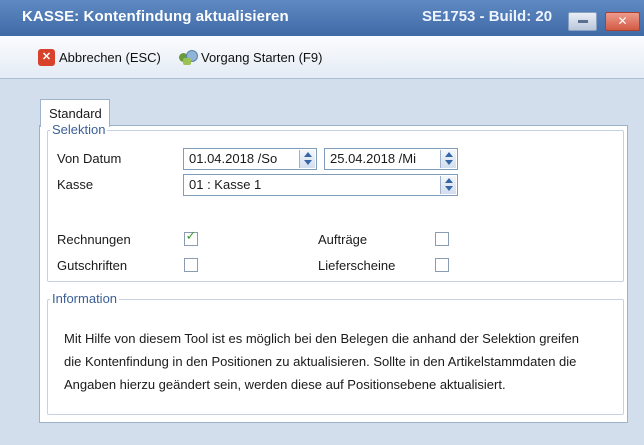 The width and height of the screenshot is (644, 445). Describe the element at coordinates (320, 185) in the screenshot. I see `kasse-select: 01 : Kasse 1` at that location.